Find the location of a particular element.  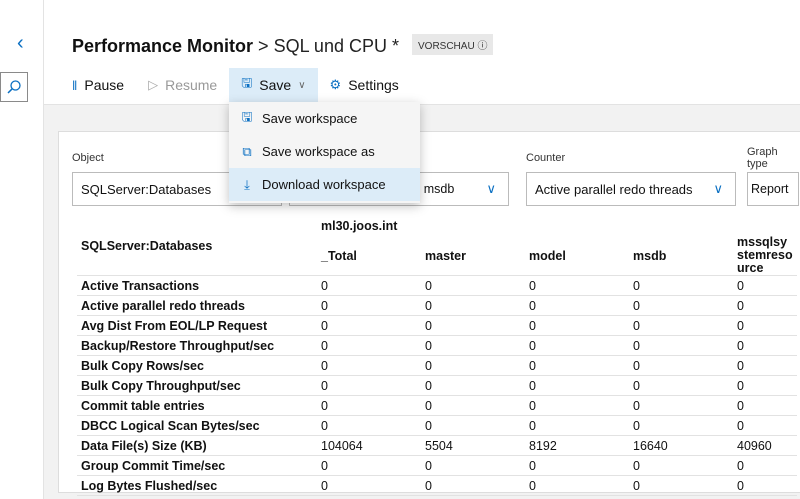

graph-type-select: Report is located at coordinates (773, 189).